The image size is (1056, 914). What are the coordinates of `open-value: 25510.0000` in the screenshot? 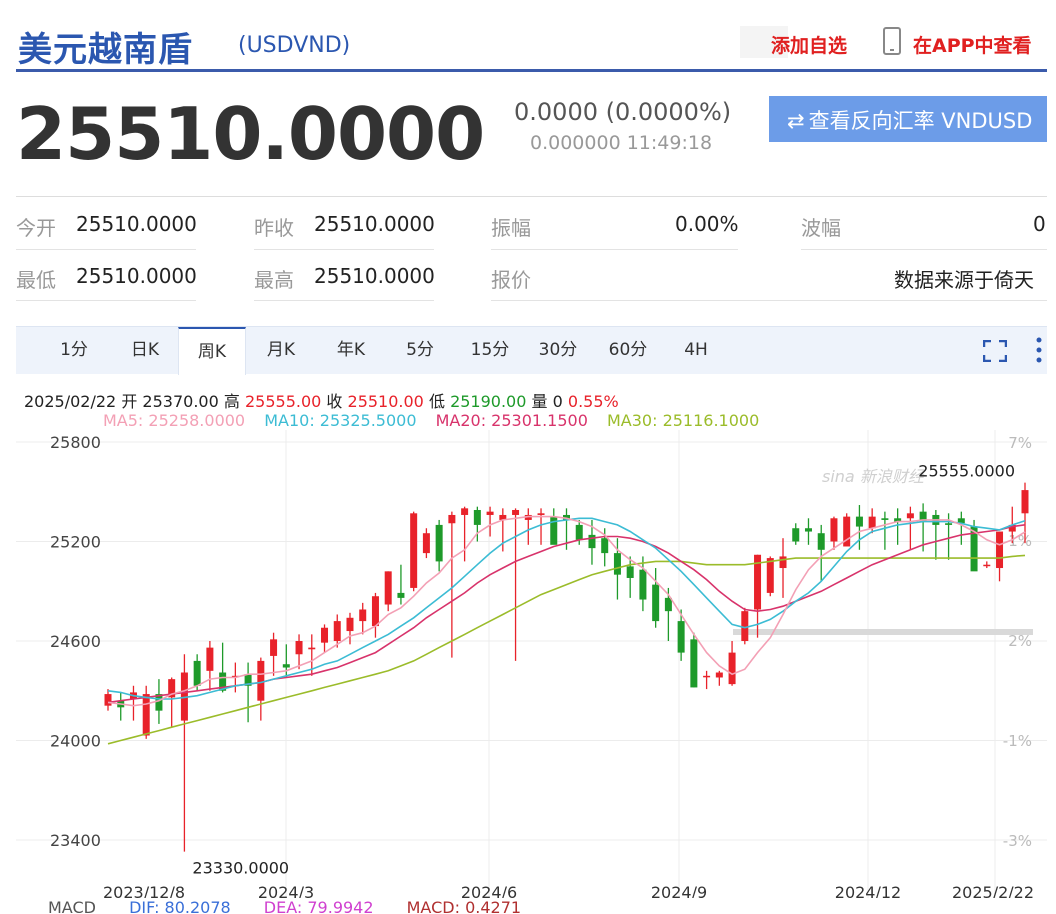 It's located at (136, 224).